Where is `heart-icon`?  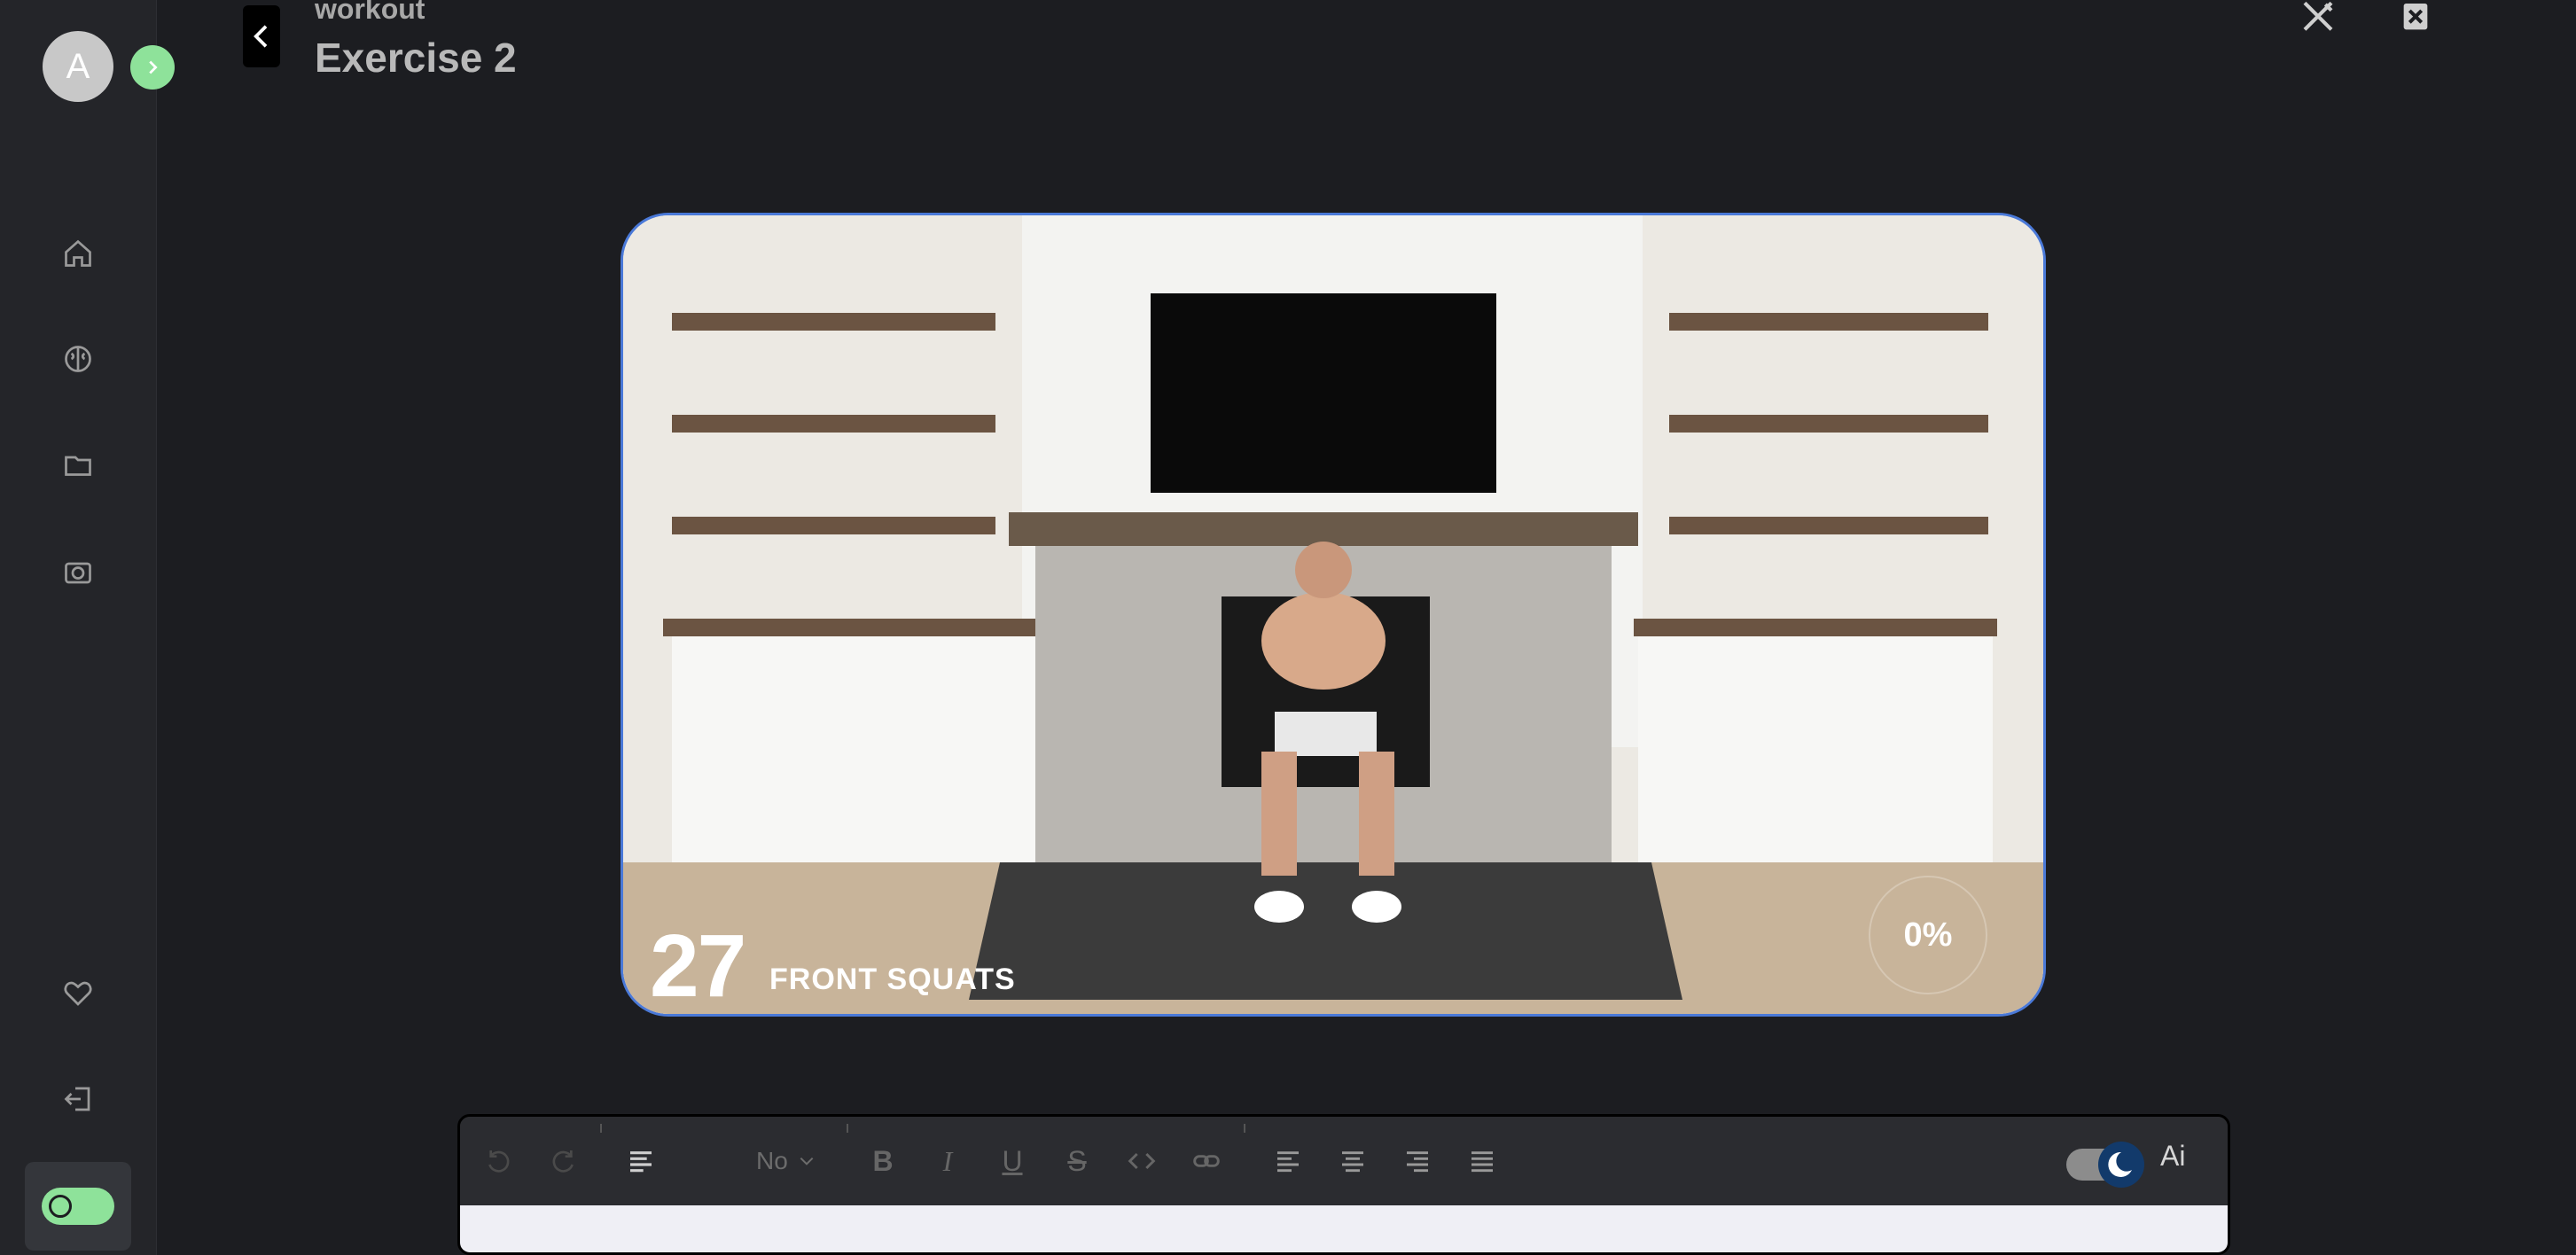
heart-icon is located at coordinates (78, 993).